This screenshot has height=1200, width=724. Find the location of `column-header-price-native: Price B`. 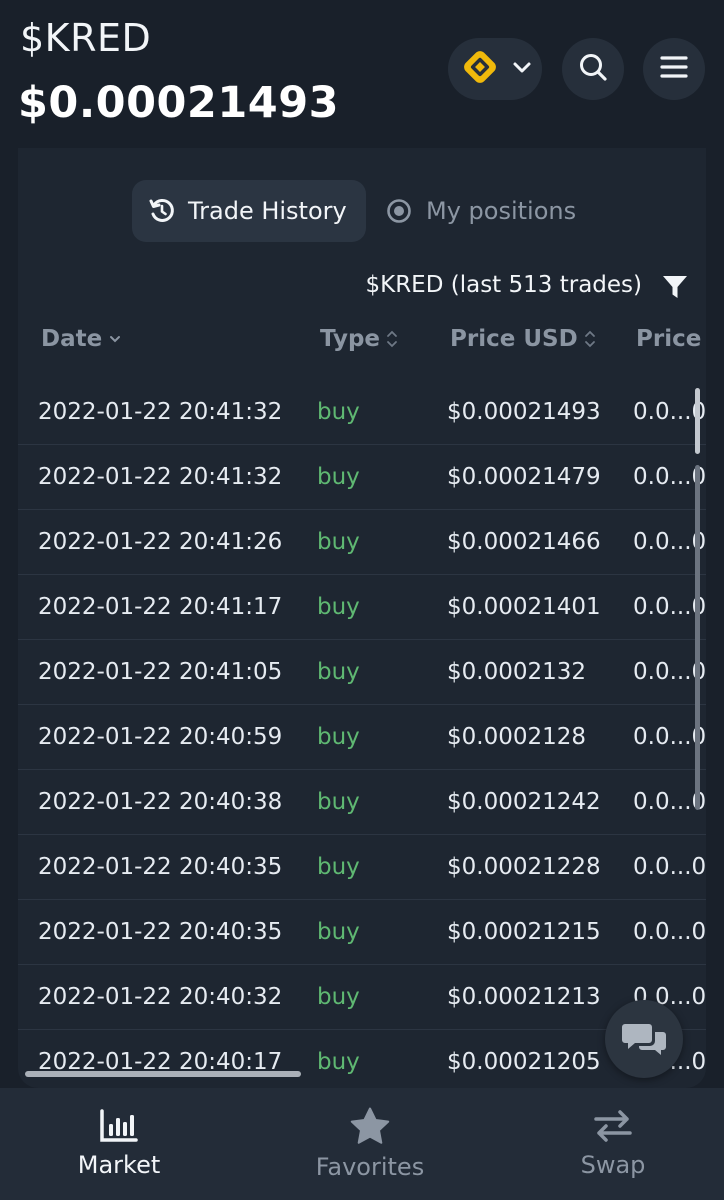

column-header-price-native: Price B is located at coordinates (671, 339).